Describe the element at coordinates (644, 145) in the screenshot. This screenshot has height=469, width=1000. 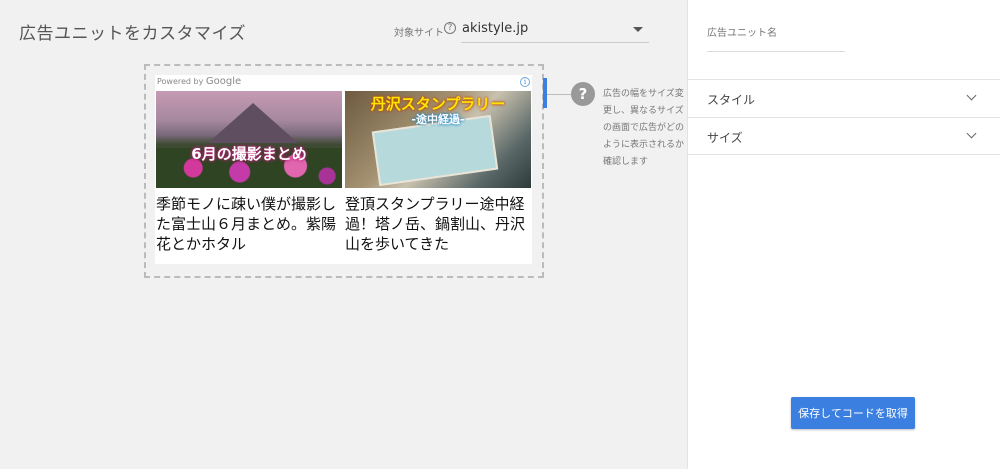
I see `help-text-line: ように表示されるか` at that location.